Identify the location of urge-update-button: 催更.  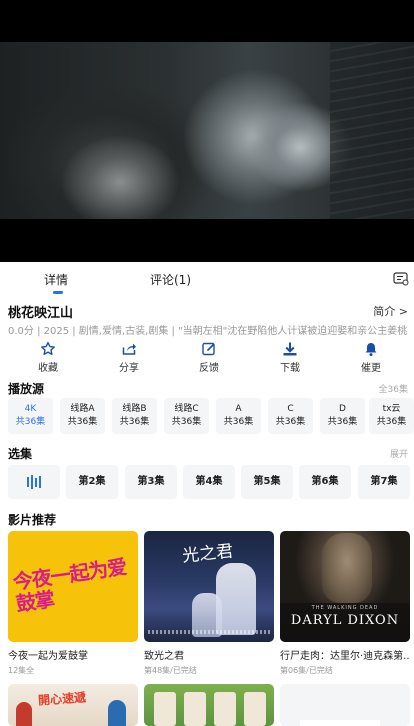
(371, 357).